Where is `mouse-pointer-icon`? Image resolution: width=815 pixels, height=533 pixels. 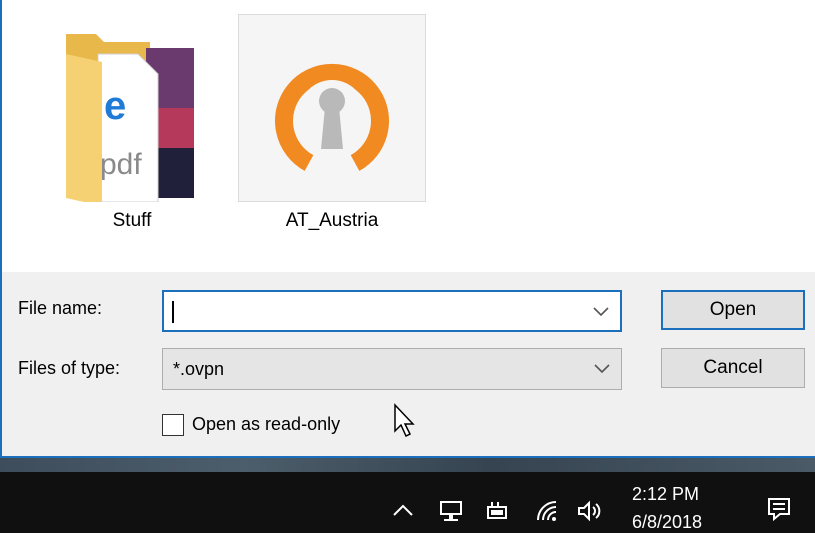
mouse-pointer-icon is located at coordinates (404, 420).